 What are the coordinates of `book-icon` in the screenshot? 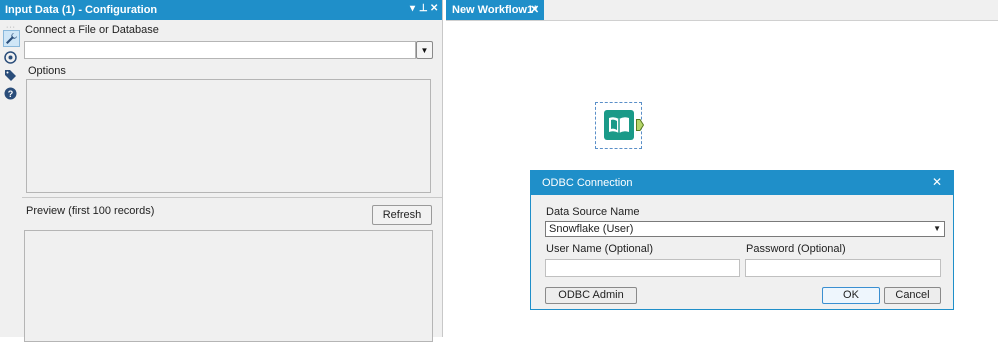 It's located at (619, 125).